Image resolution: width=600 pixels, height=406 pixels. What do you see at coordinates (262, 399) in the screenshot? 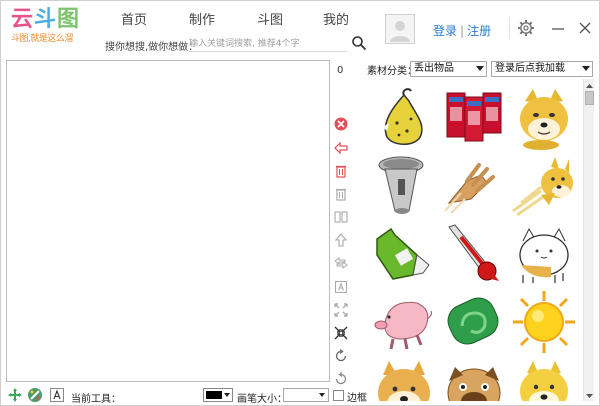
I see `pen-size-label: 画笔大小：` at bounding box center [262, 399].